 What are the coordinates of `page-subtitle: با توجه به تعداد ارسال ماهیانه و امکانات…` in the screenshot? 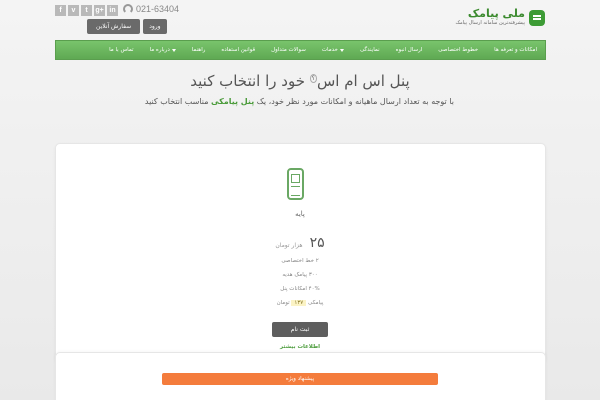 It's located at (299, 101).